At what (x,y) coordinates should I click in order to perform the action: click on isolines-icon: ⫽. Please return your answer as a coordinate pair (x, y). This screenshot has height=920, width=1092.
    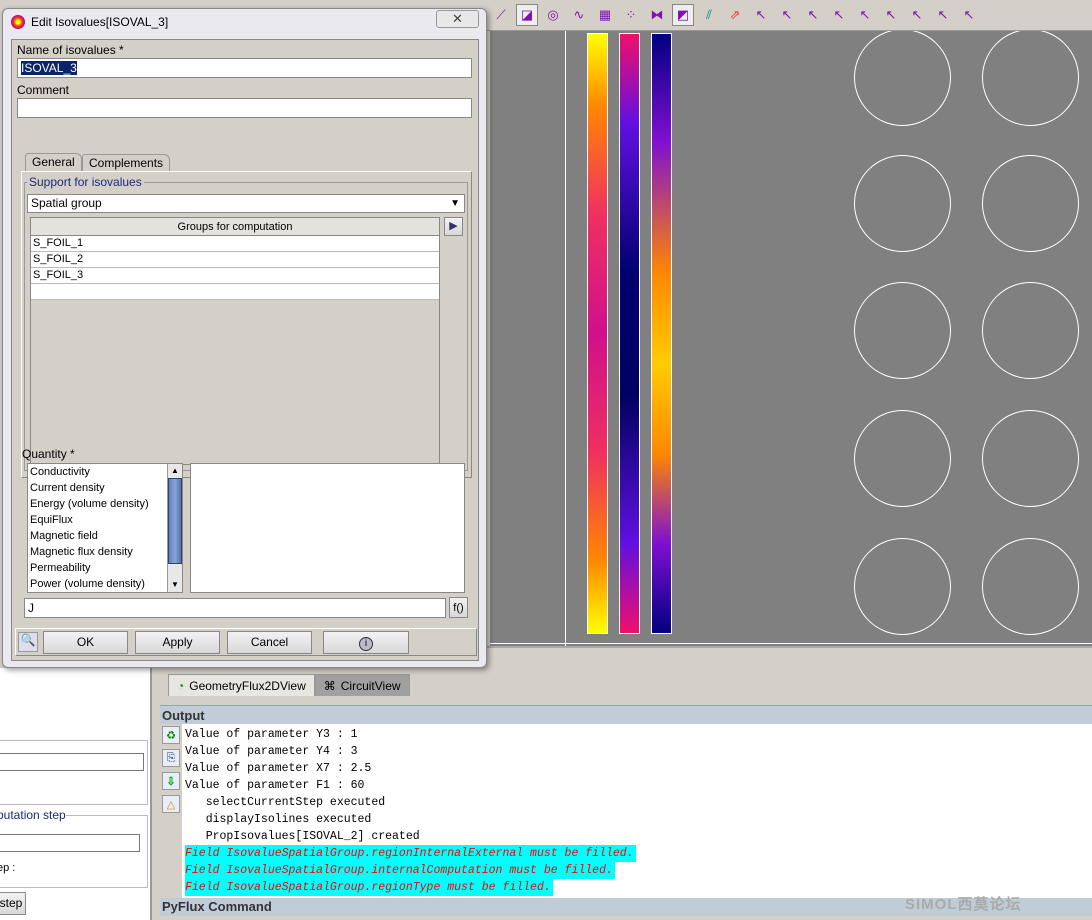
    Looking at the image, I should click on (709, 15).